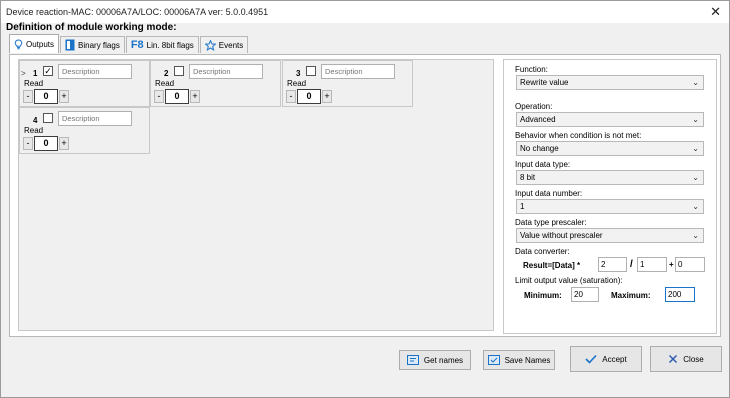  What do you see at coordinates (543, 295) in the screenshot?
I see `minimum-label: Minimum:` at bounding box center [543, 295].